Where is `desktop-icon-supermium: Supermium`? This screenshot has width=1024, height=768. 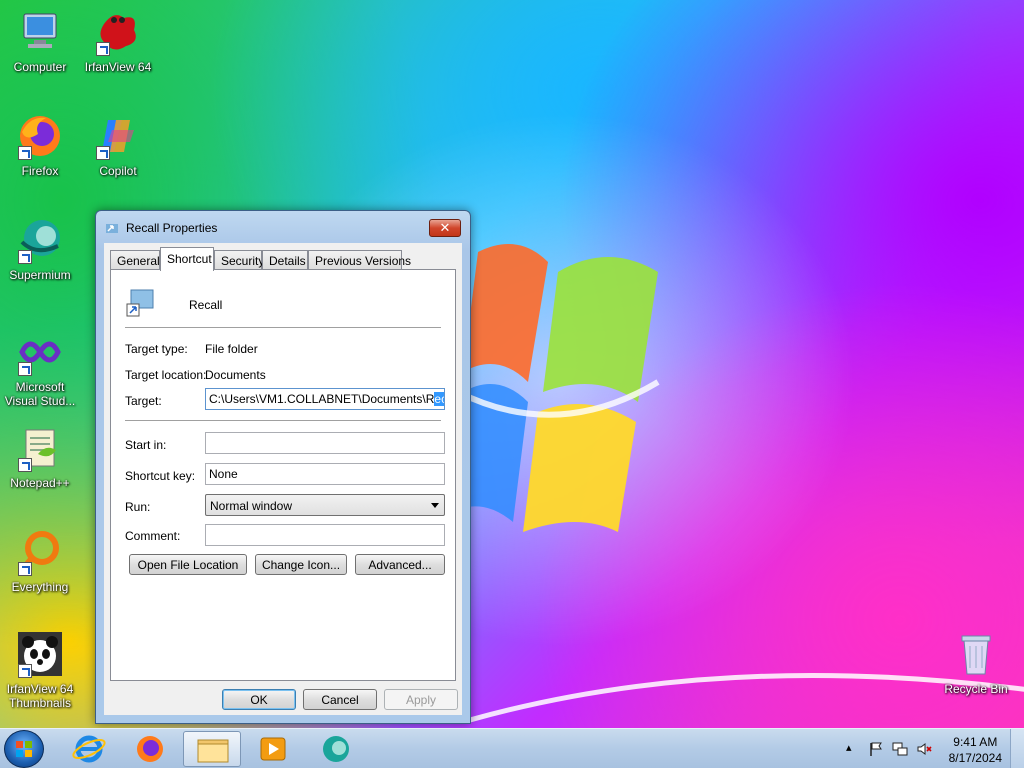
desktop-icon-supermium: Supermium is located at coordinates (40, 249).